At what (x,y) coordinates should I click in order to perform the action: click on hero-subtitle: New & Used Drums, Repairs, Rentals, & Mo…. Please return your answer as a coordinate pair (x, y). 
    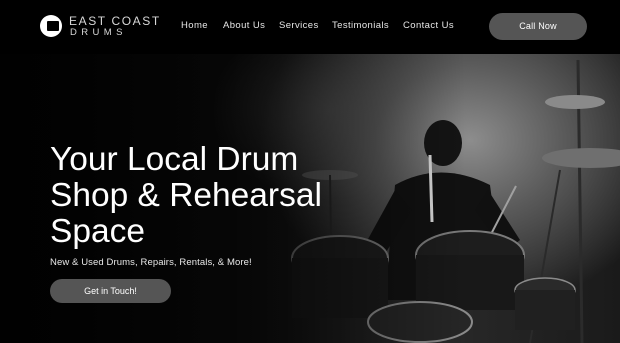
    Looking at the image, I should click on (151, 262).